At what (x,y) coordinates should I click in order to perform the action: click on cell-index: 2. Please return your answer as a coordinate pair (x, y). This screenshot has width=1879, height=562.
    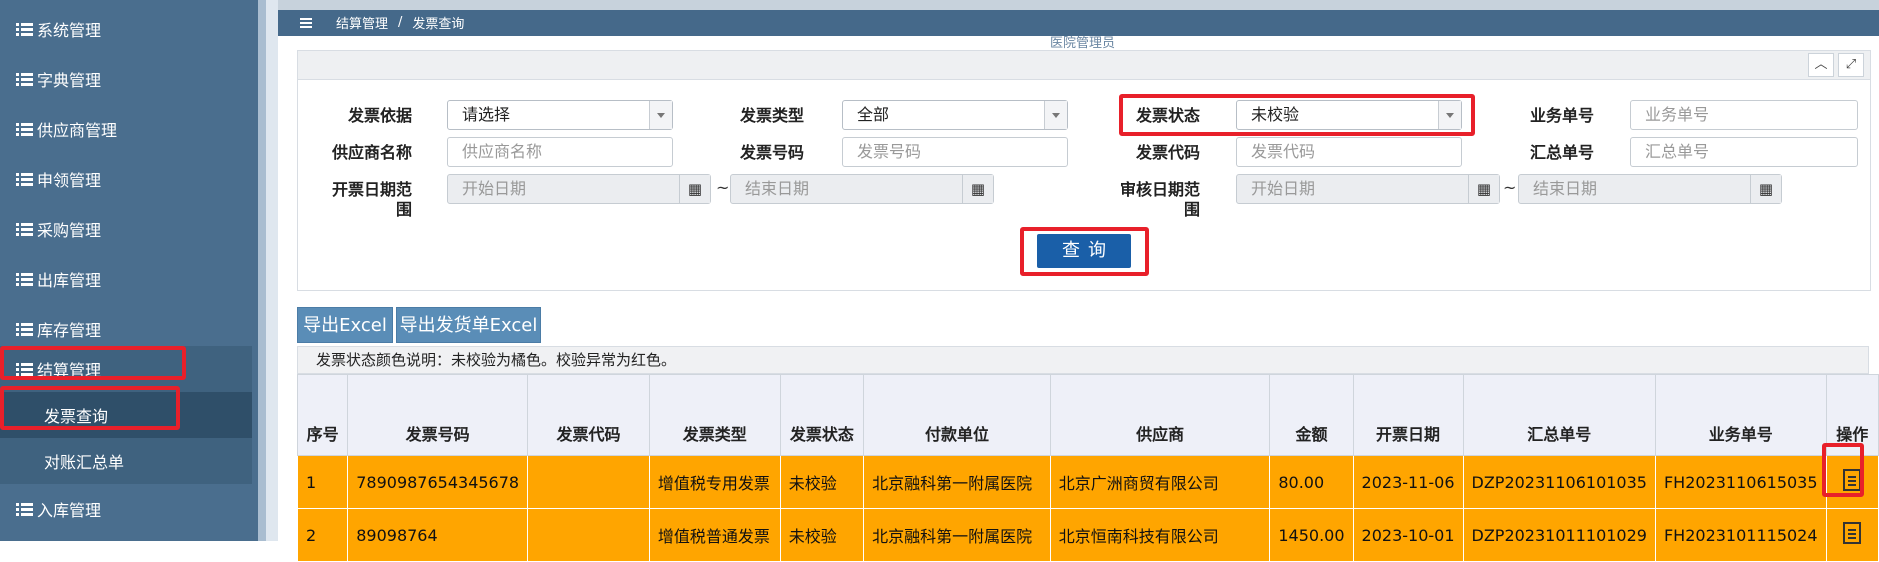
    Looking at the image, I should click on (322, 535).